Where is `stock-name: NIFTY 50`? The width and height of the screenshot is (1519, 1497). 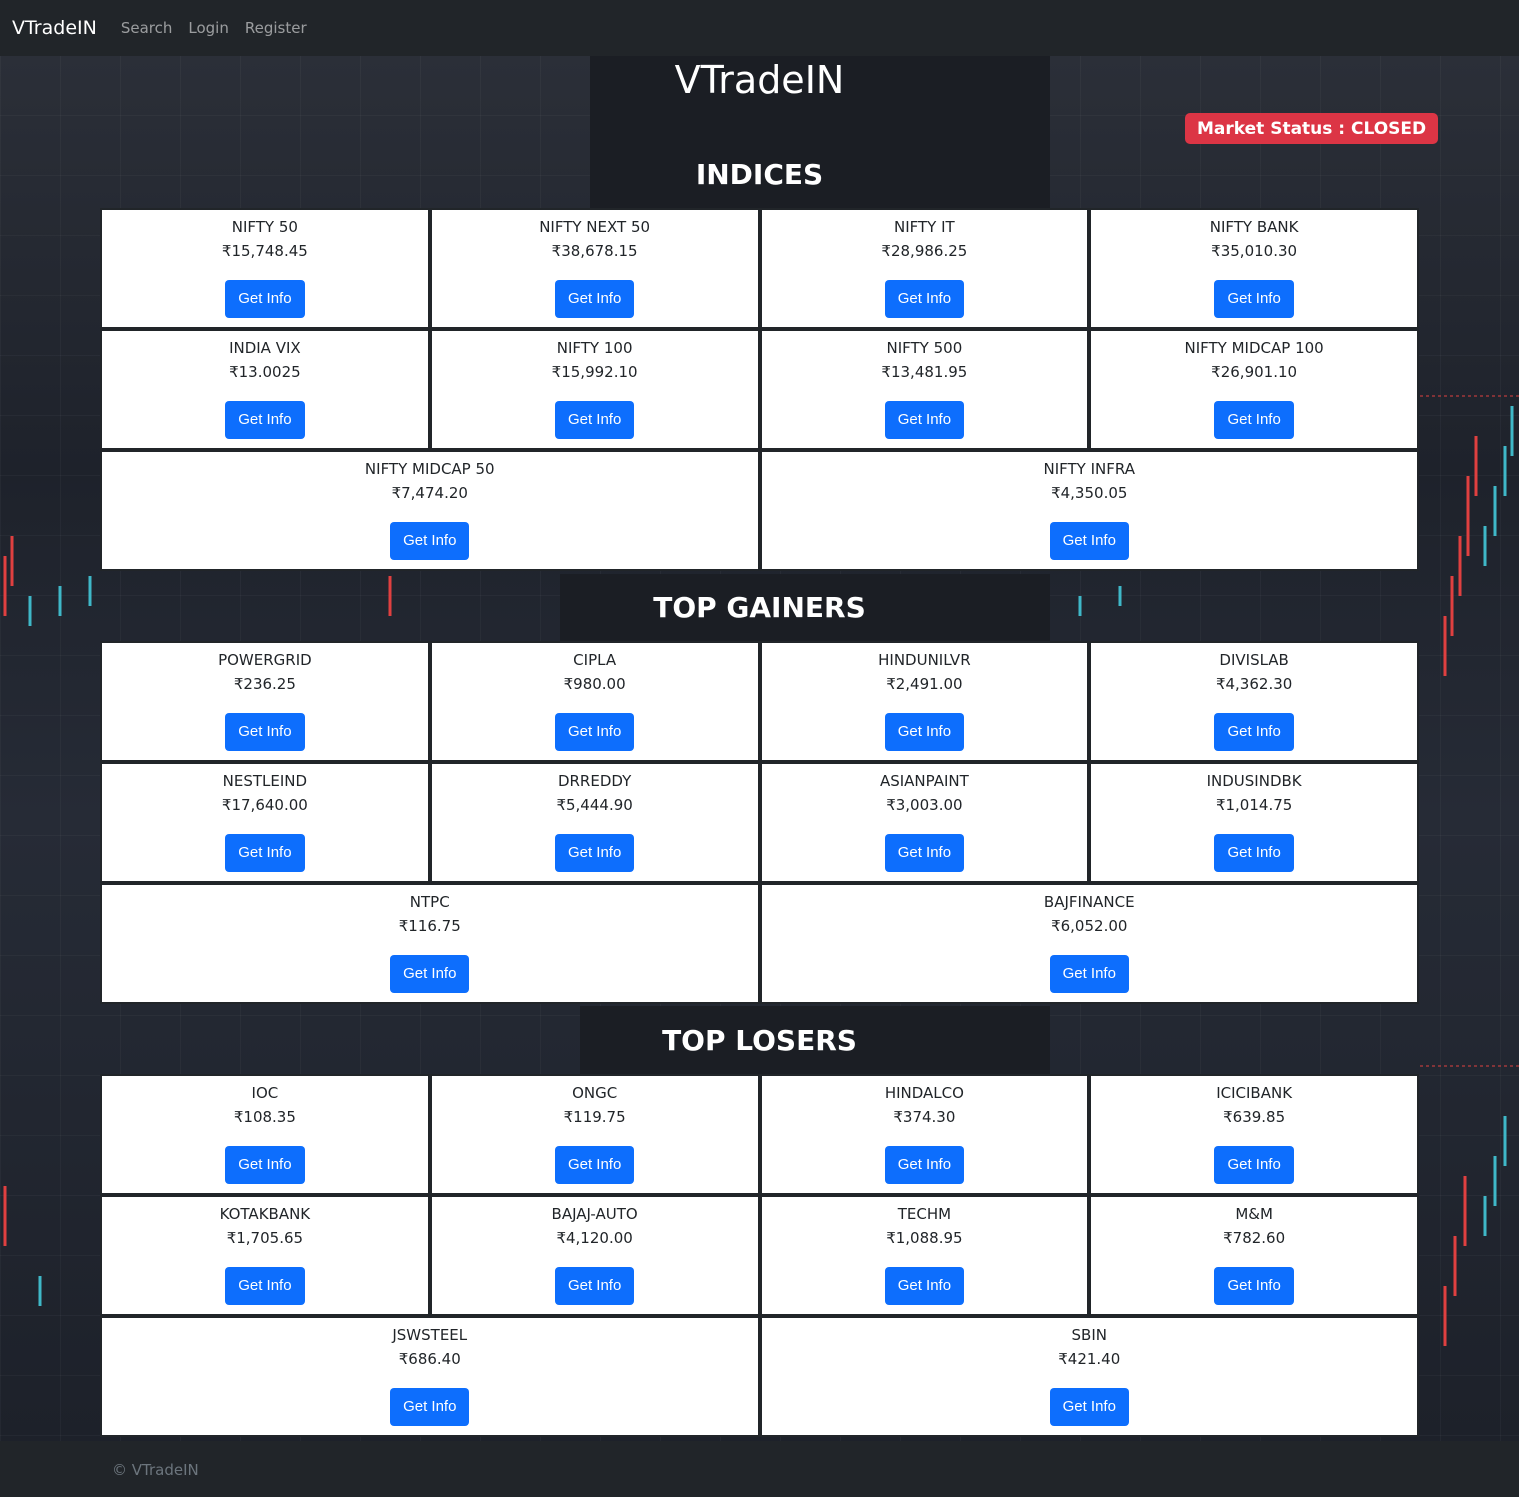 stock-name: NIFTY 50 is located at coordinates (264, 227).